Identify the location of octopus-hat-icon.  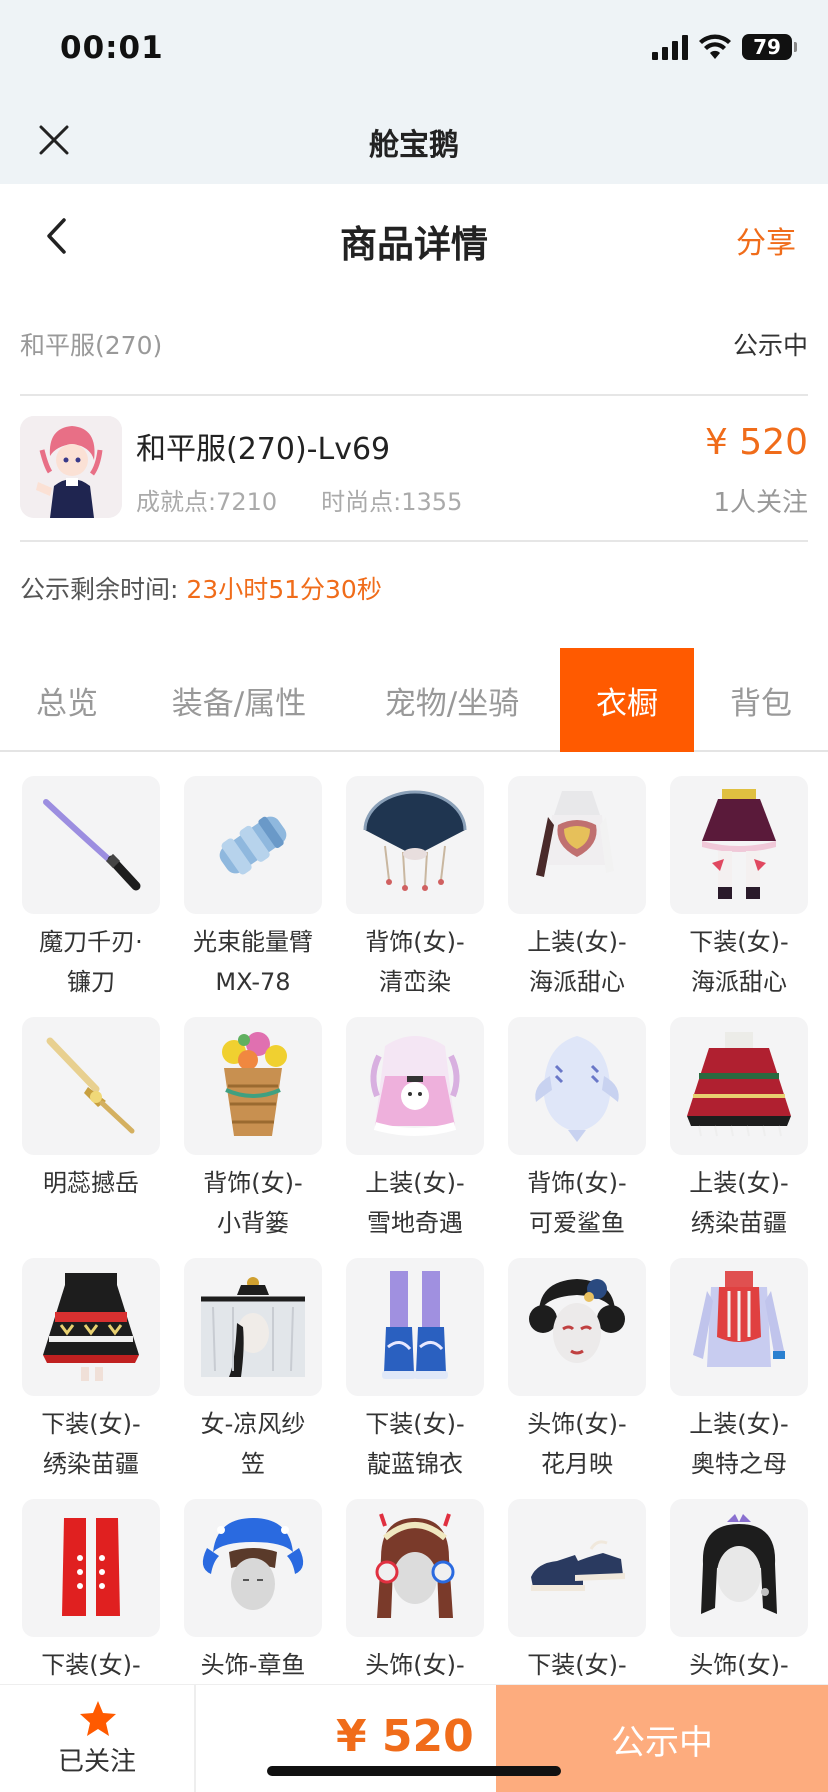
(253, 1564).